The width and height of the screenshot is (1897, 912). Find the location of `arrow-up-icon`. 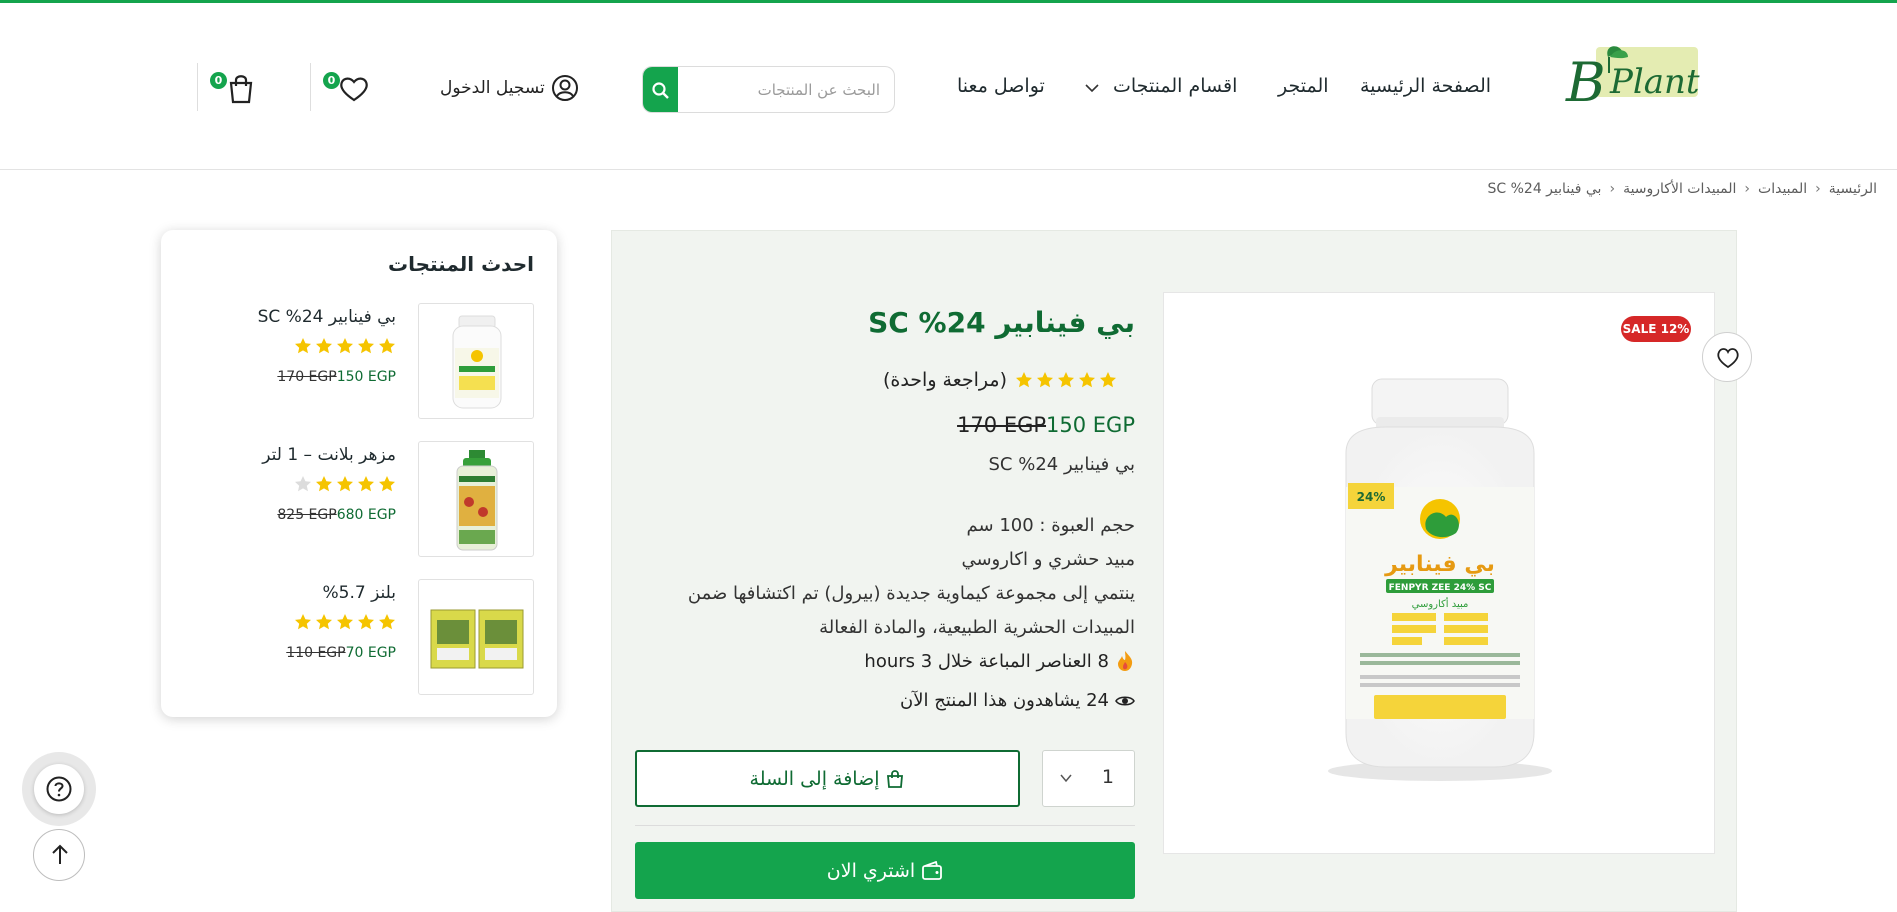

arrow-up-icon is located at coordinates (60, 854).